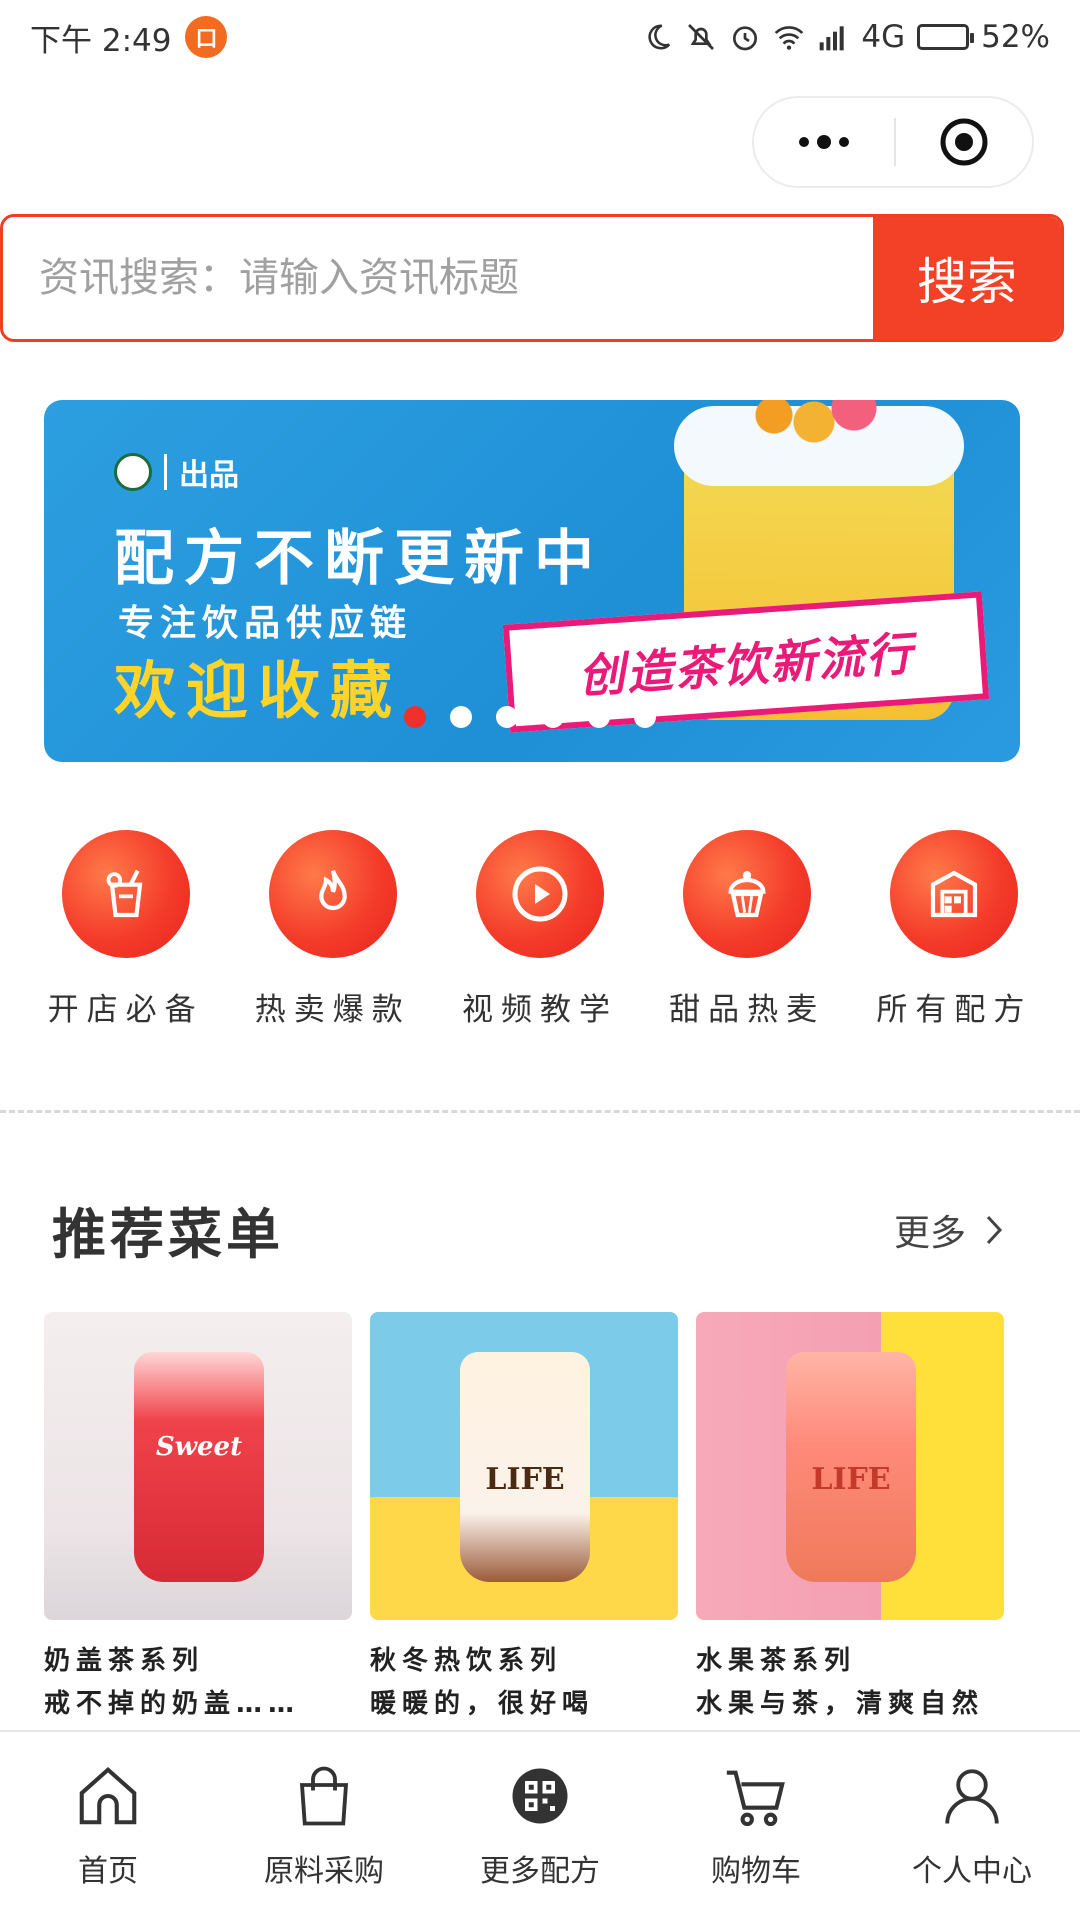 The image size is (1080, 1920). Describe the element at coordinates (324, 1871) in the screenshot. I see `tab-label: 原料采购` at that location.